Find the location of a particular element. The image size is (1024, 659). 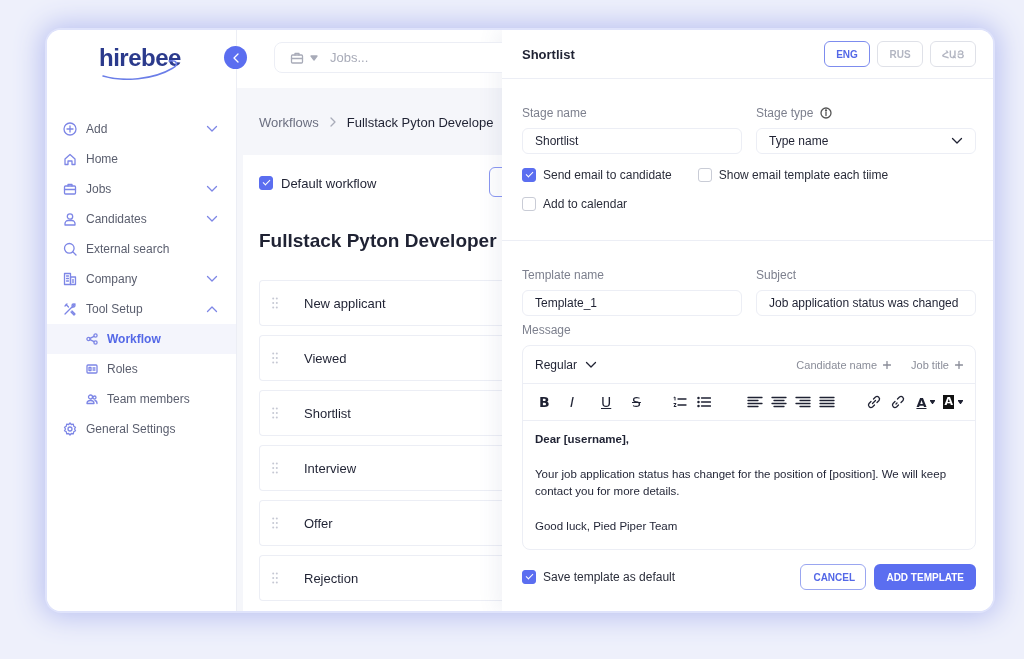

text-style-dropdown: Regular is located at coordinates (556, 364).